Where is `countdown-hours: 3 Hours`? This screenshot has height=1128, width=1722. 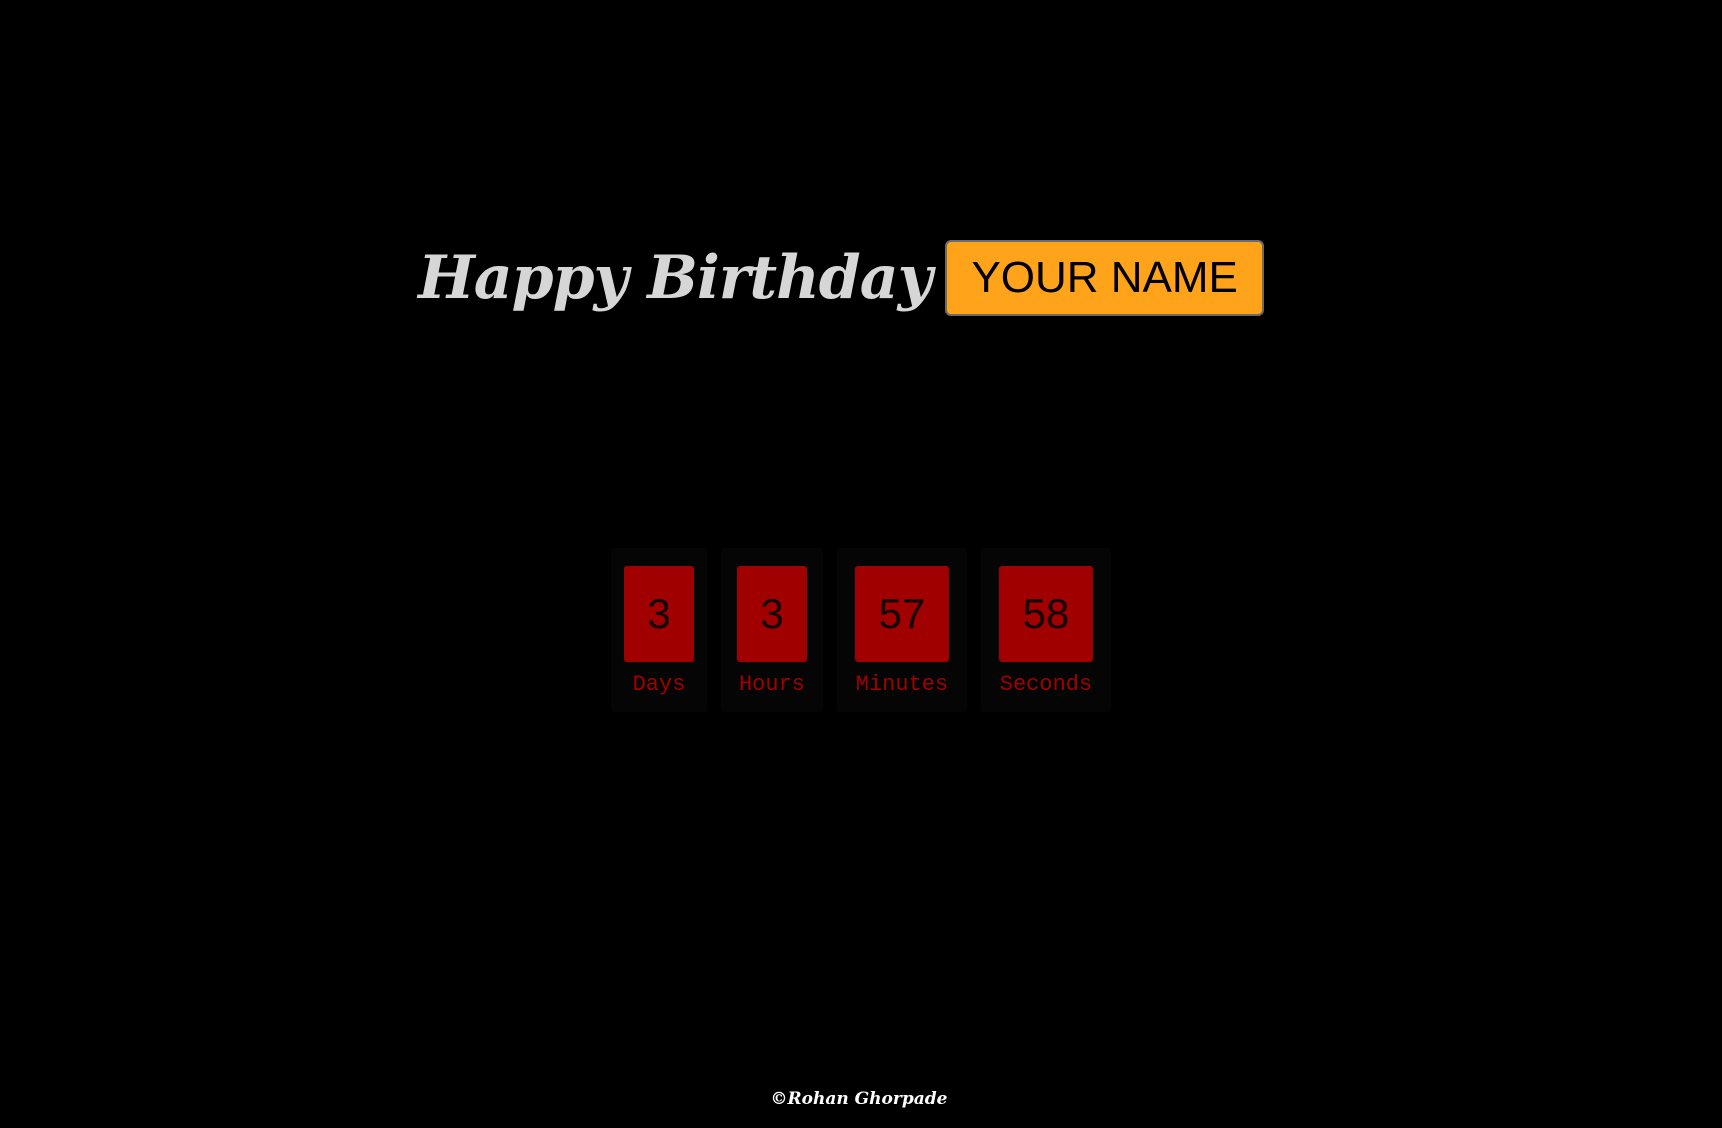 countdown-hours: 3 Hours is located at coordinates (772, 630).